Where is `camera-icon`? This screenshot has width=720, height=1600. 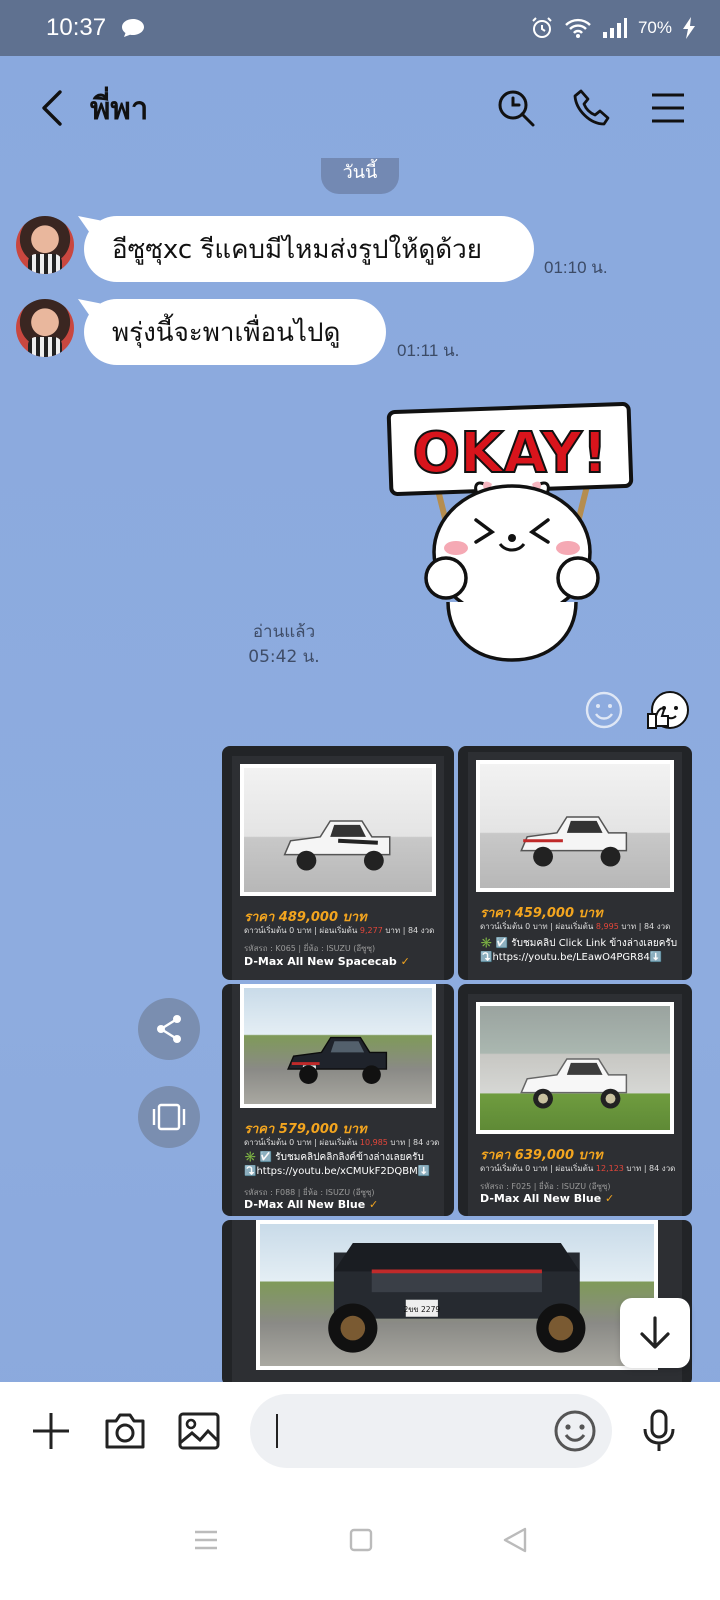 camera-icon is located at coordinates (125, 1431).